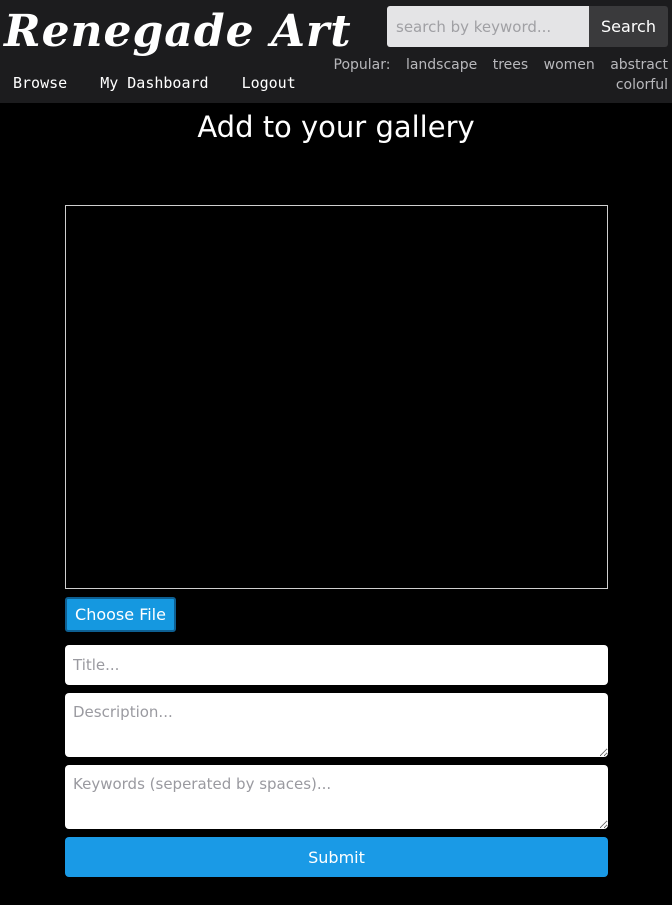 The height and width of the screenshot is (905, 672). I want to click on page-title: Add to your gallery, so click(336, 127).